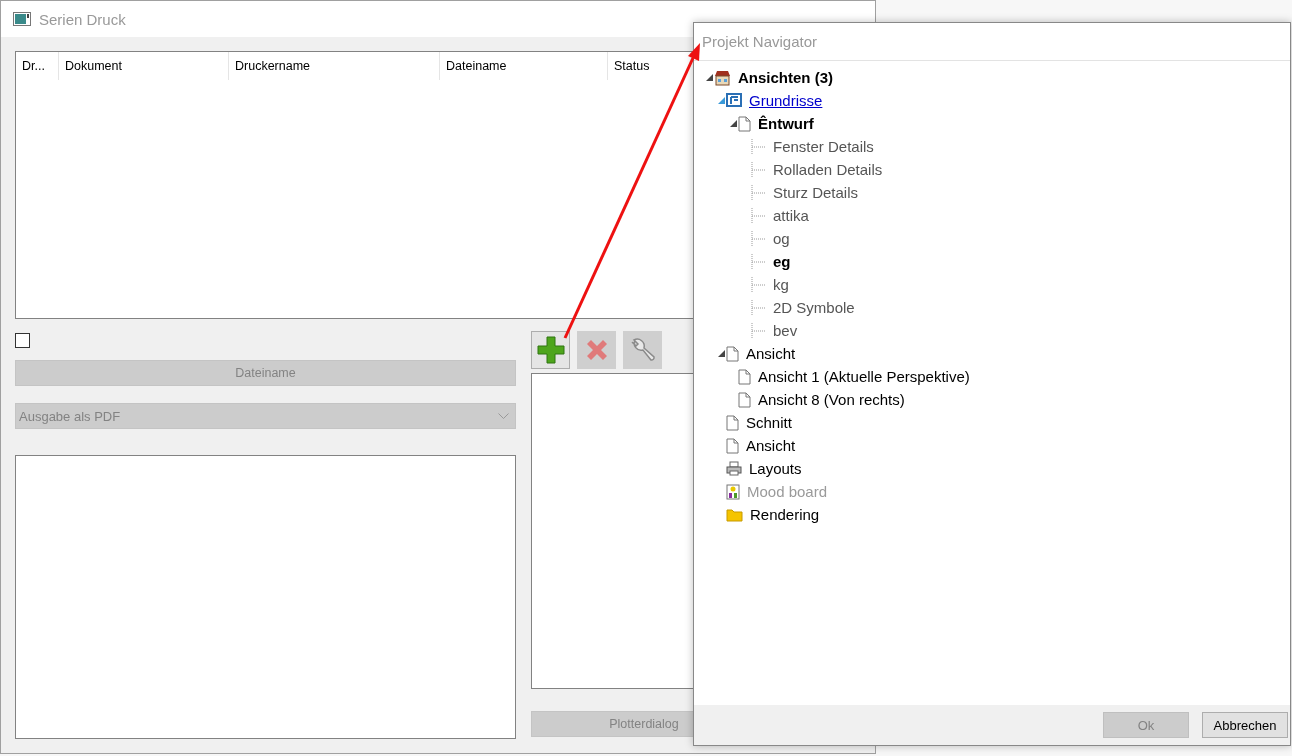  I want to click on printer-icon, so click(734, 468).